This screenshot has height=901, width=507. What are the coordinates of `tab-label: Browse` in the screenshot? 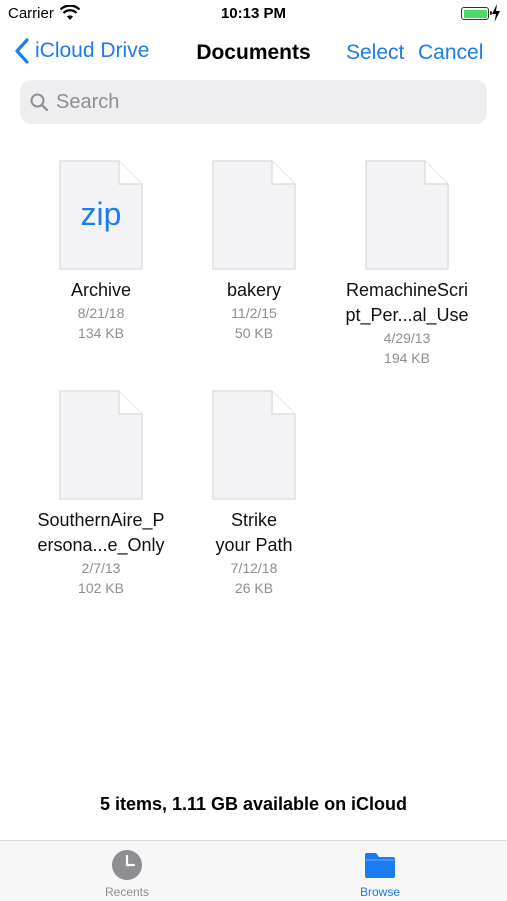 It's located at (379, 892).